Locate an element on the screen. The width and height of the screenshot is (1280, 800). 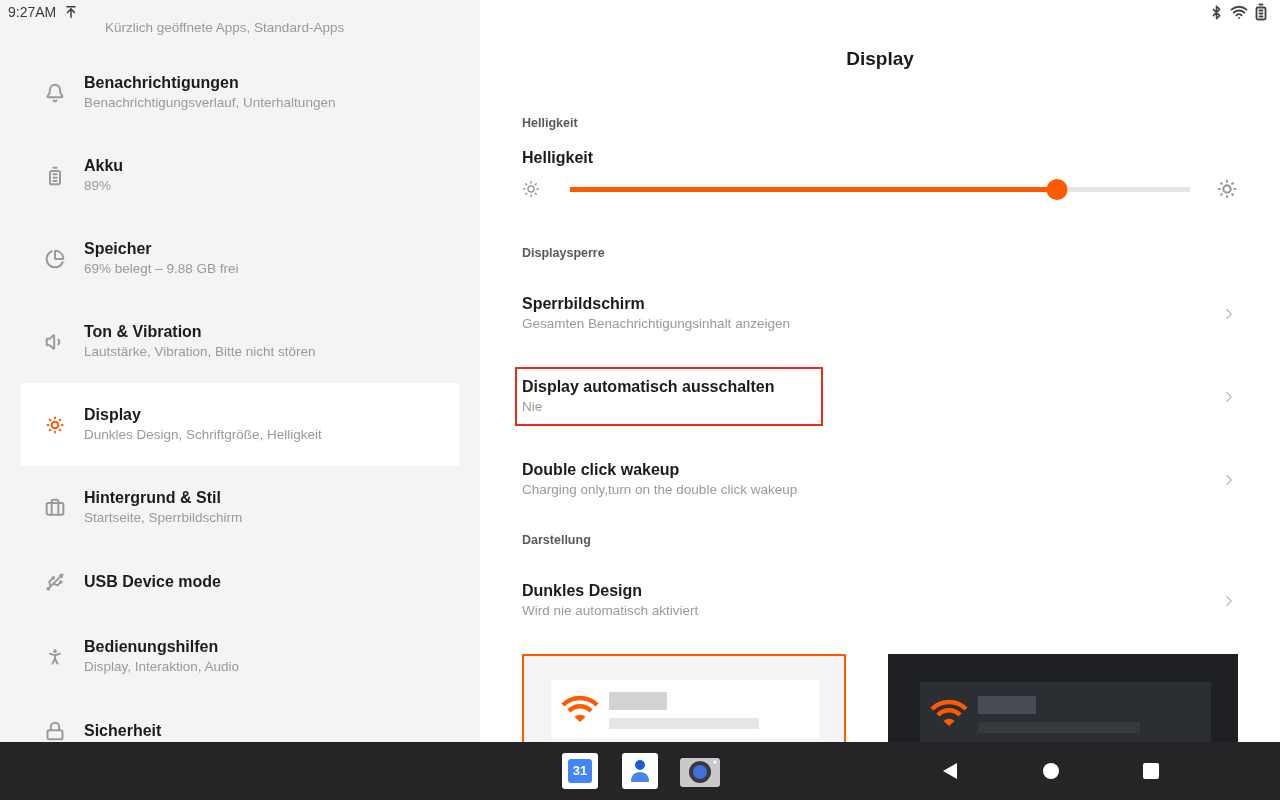
section-label: Helligkeit is located at coordinates (550, 123).